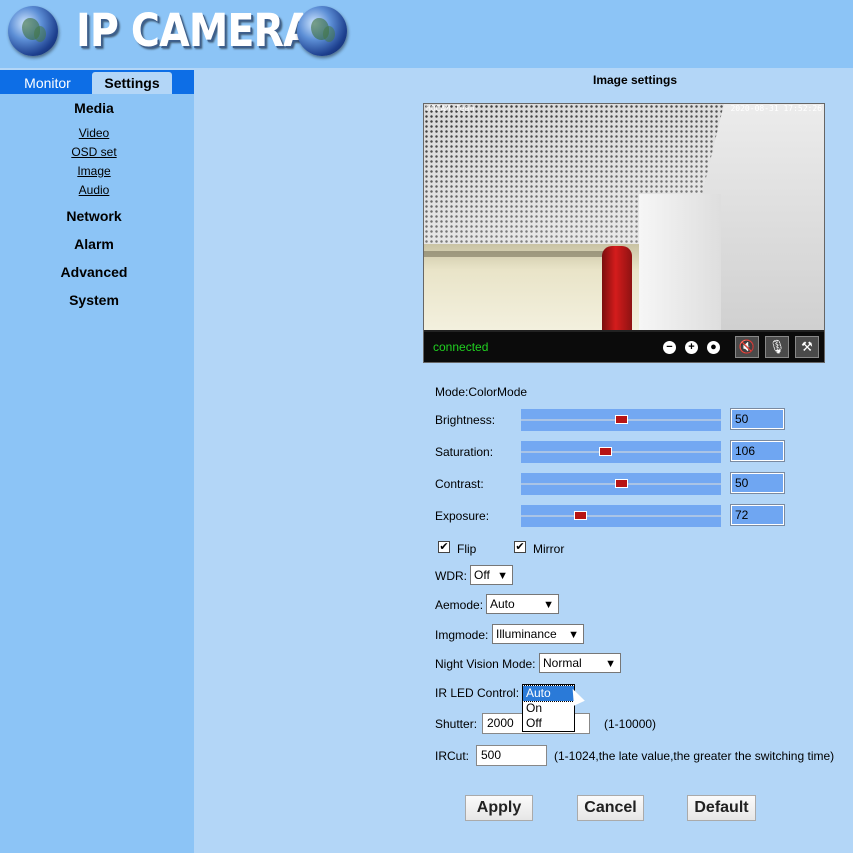 The height and width of the screenshot is (853, 853). I want to click on flip-label: Flip, so click(467, 549).